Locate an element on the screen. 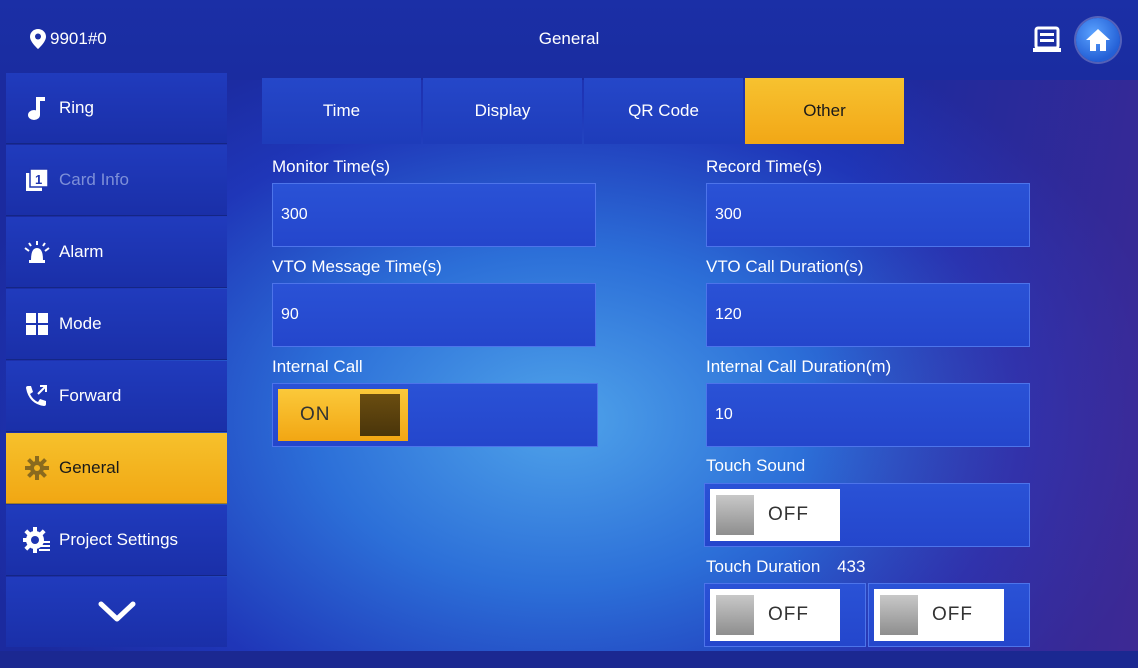 The height and width of the screenshot is (668, 1138). tab-other: Other is located at coordinates (824, 111).